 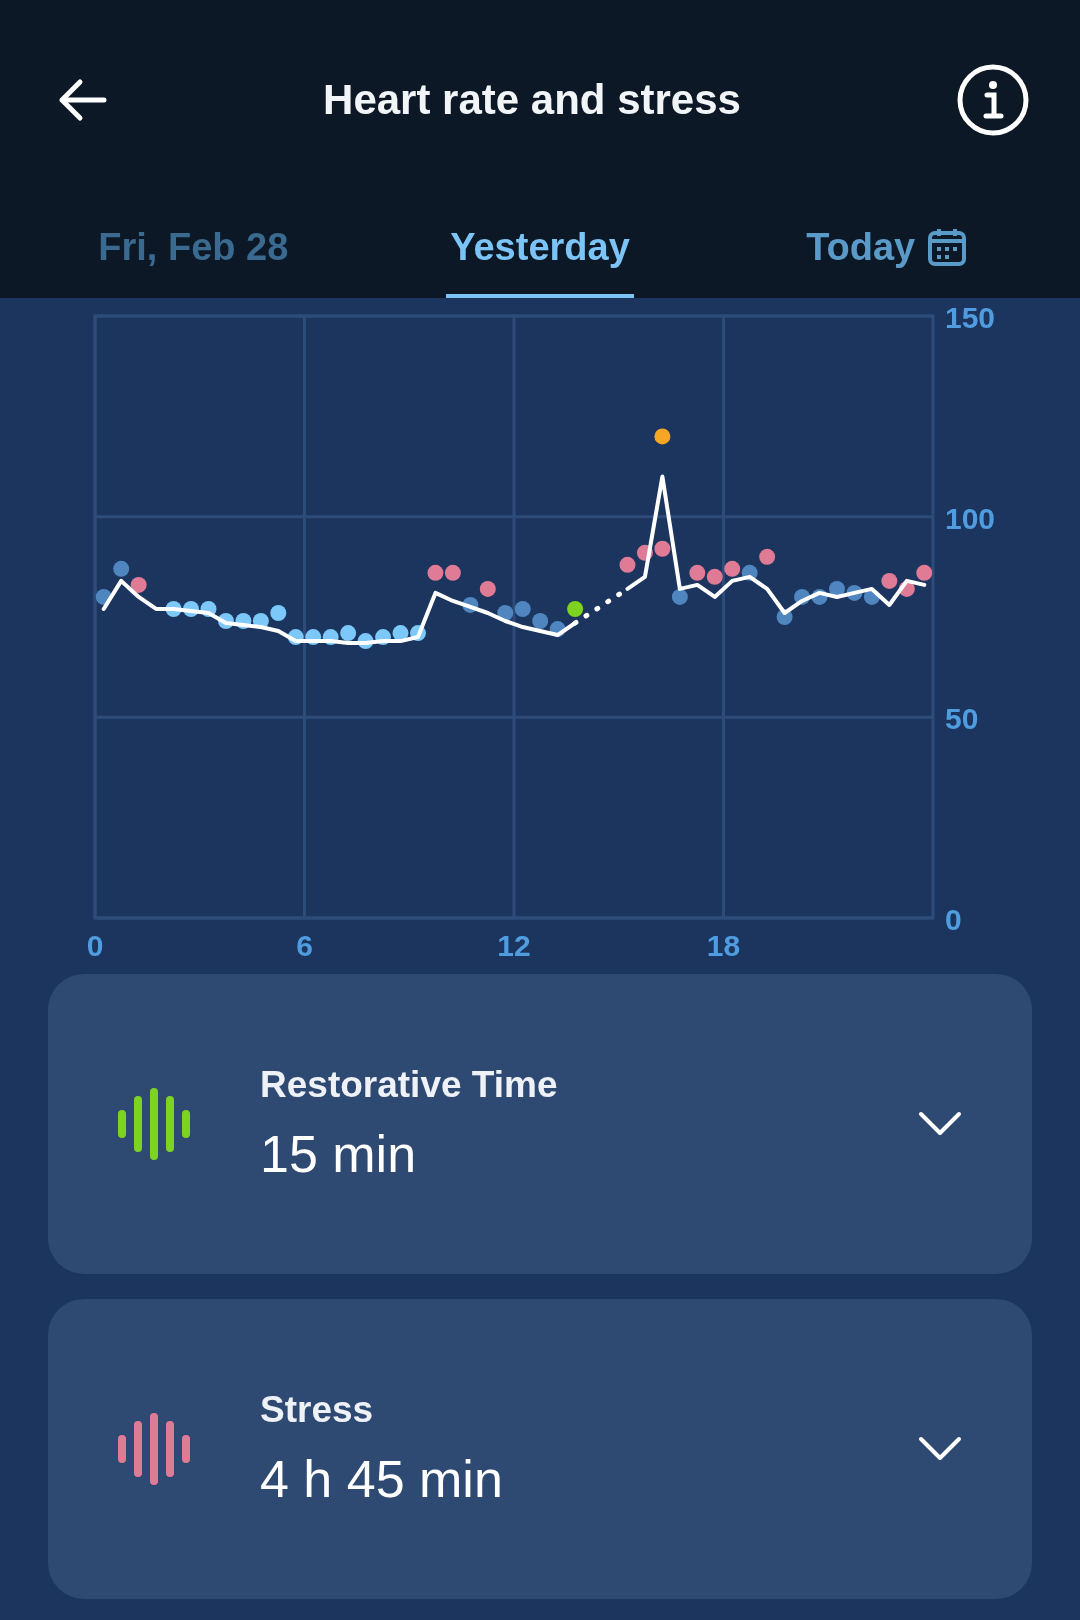 What do you see at coordinates (317, 1410) in the screenshot?
I see `card-title: Stress` at bounding box center [317, 1410].